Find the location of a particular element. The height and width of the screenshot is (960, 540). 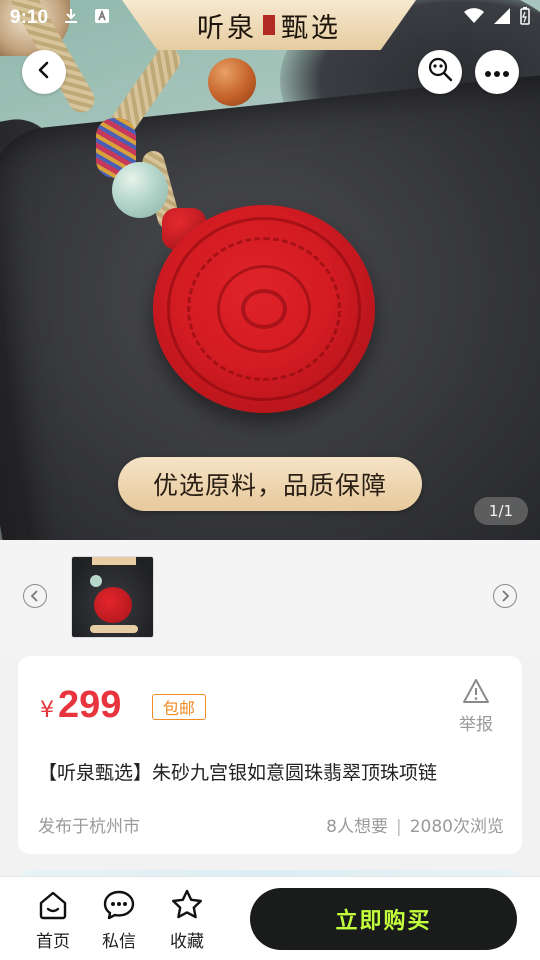

home-icon is located at coordinates (53, 905).